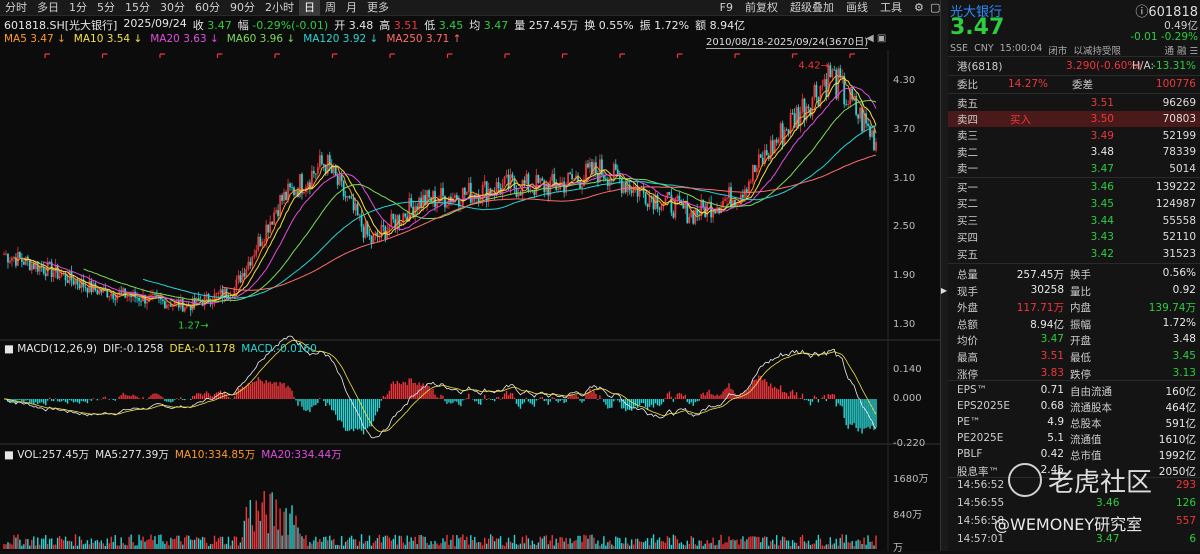 The height and width of the screenshot is (554, 1200). Describe the element at coordinates (1035, 50) in the screenshot. I see `market-status: SSE CNY 15:00:04 闭市 以减持受限` at that location.